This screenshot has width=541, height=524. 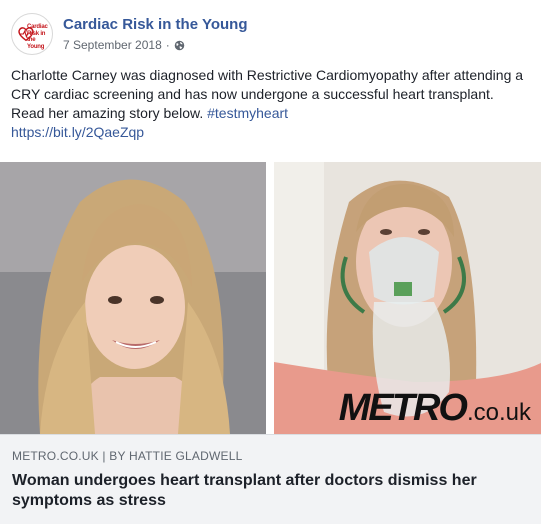 I want to click on image-divider, so click(x=268, y=298).